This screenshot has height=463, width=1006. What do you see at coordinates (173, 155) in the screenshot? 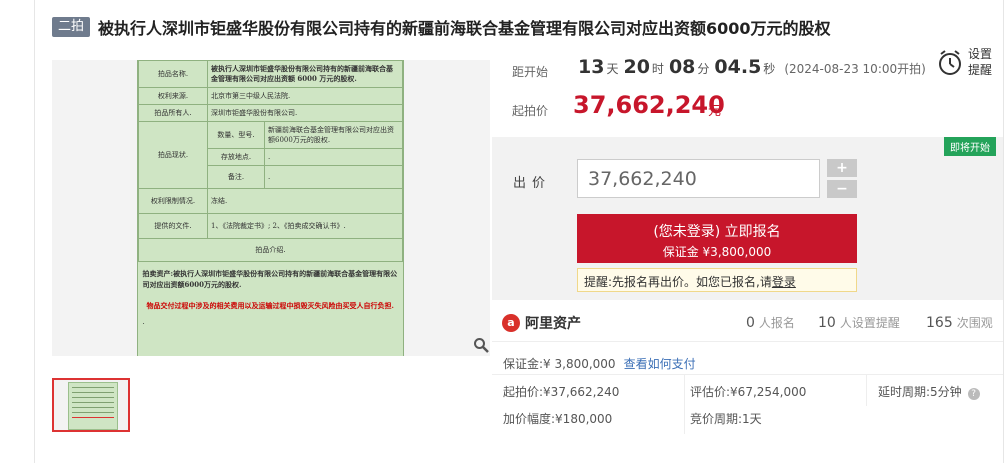
I see `doc-label: 拍品现状.` at bounding box center [173, 155].